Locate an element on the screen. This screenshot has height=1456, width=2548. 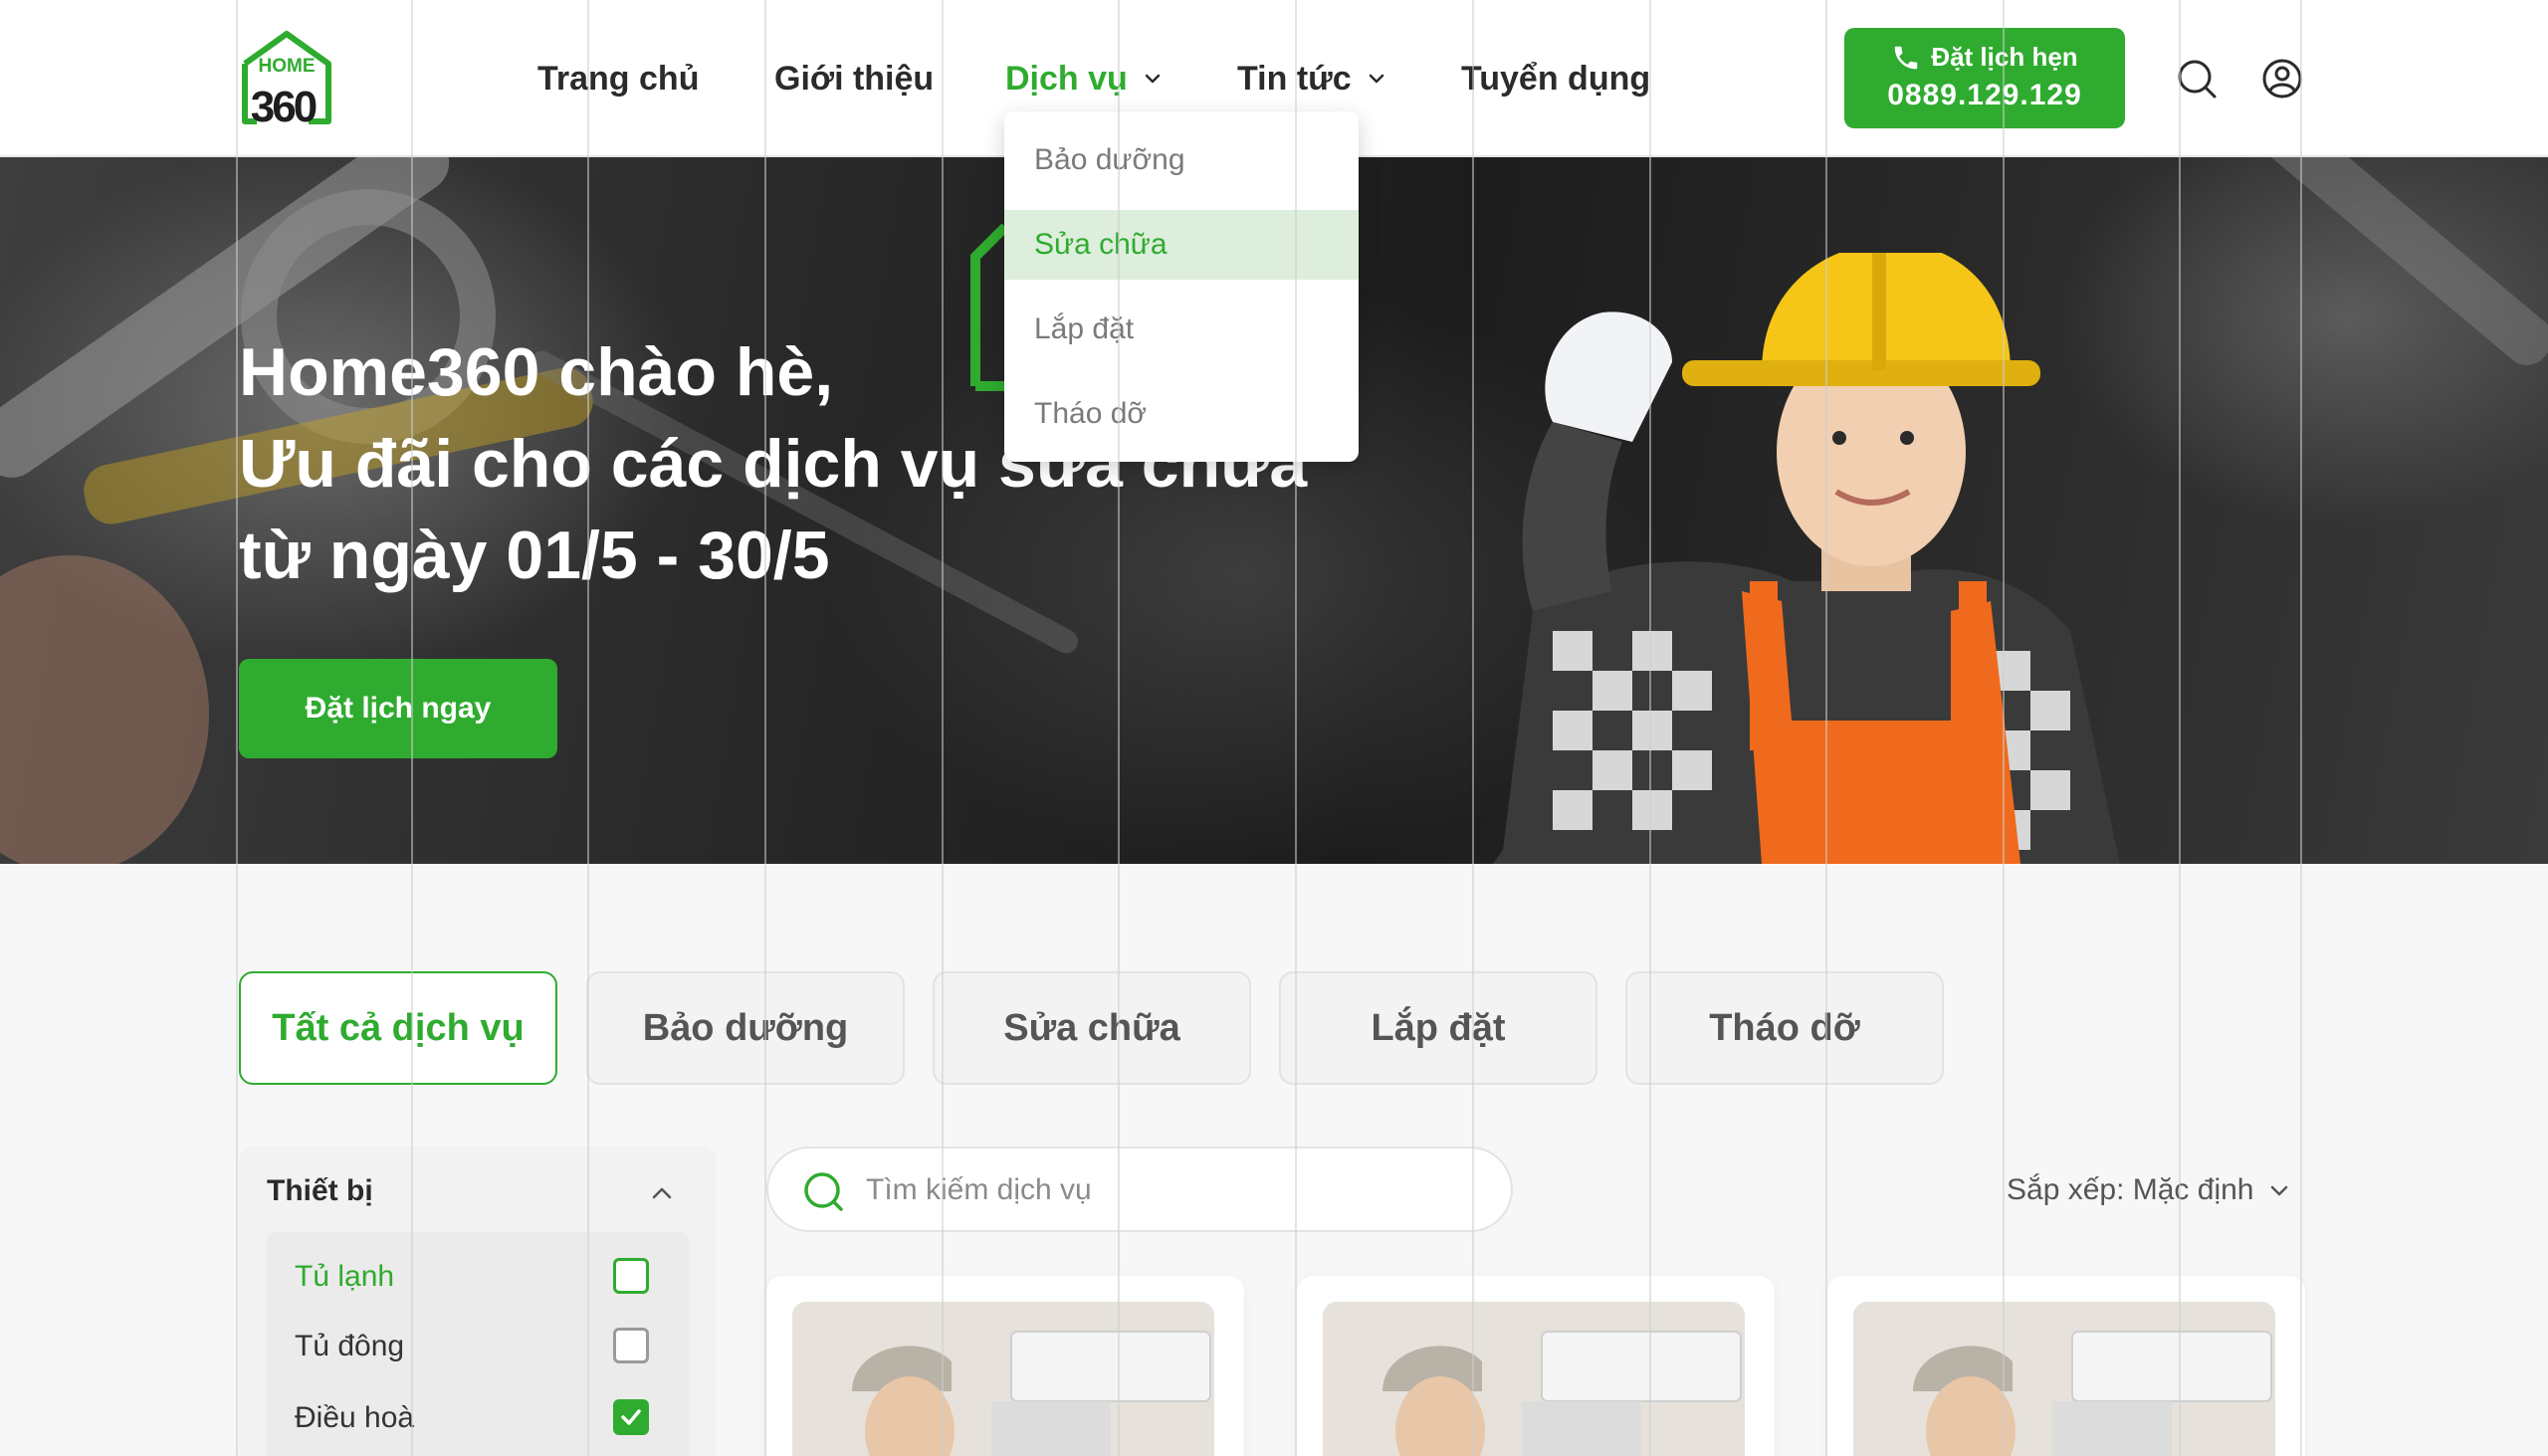
nav-news-label: Tin tức is located at coordinates (1294, 78).